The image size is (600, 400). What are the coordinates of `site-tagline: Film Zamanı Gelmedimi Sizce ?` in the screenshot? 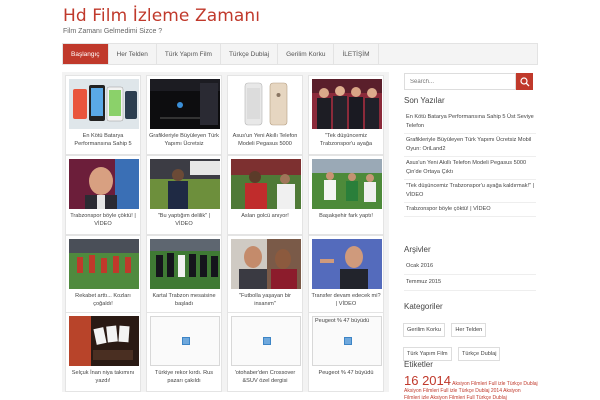 It's located at (113, 31).